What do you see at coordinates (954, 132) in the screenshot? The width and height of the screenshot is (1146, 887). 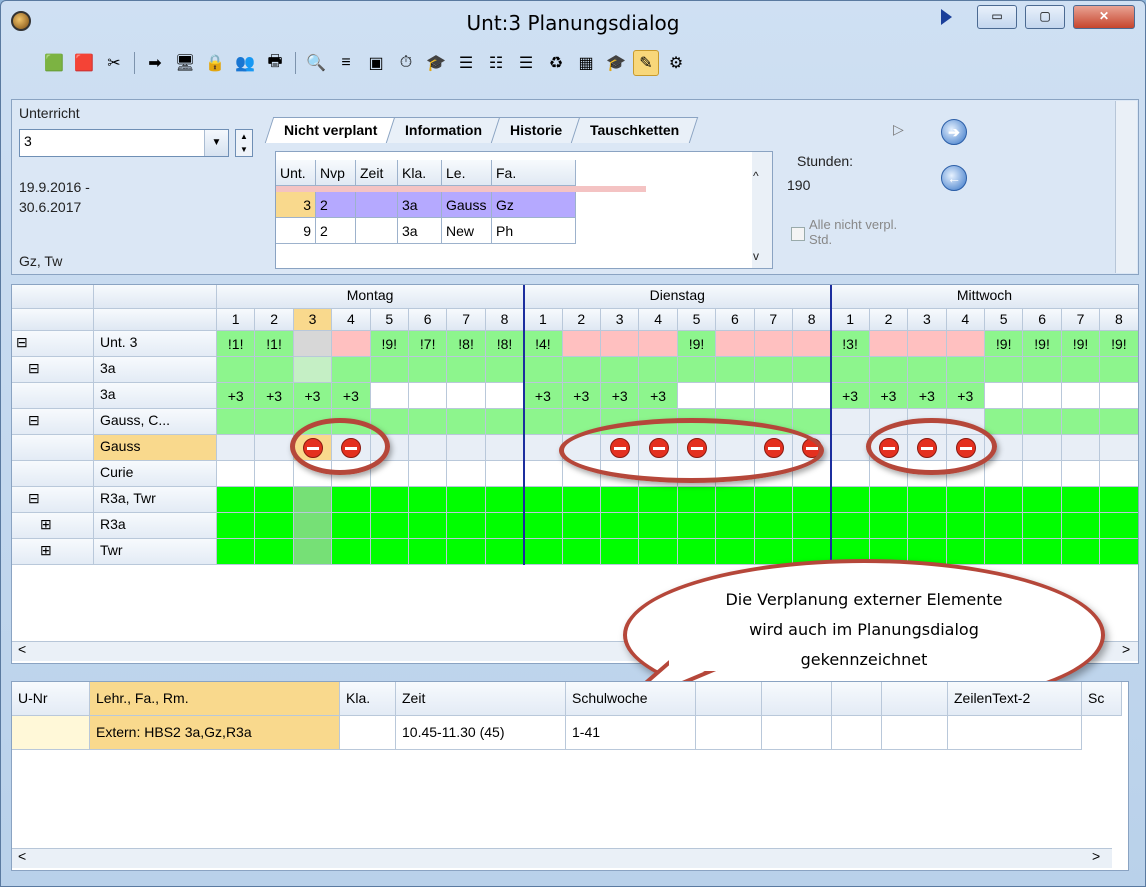 I see `next-nav-icon: ➔` at bounding box center [954, 132].